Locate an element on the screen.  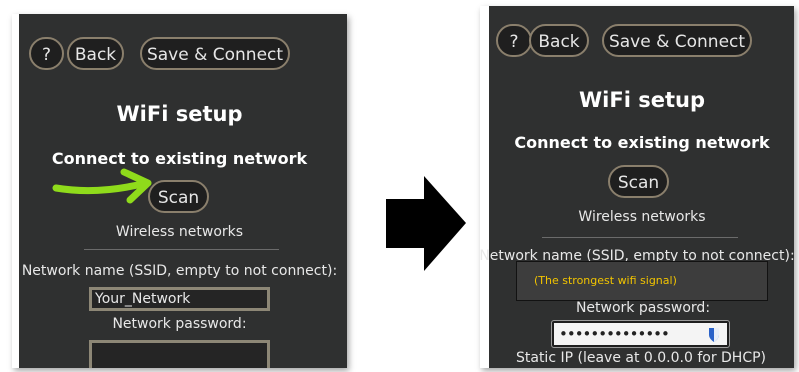
ssid-hint-tooltip: (The strongest wifi signal) is located at coordinates (642, 281).